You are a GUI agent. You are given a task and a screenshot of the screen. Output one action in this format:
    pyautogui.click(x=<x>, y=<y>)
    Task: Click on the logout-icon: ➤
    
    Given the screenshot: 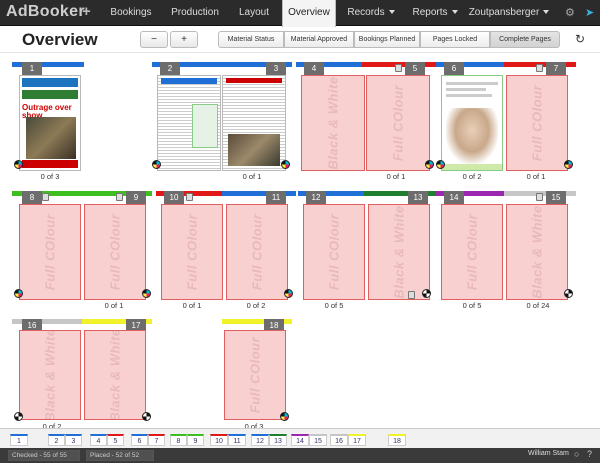 What is the action you would take?
    pyautogui.click(x=589, y=12)
    